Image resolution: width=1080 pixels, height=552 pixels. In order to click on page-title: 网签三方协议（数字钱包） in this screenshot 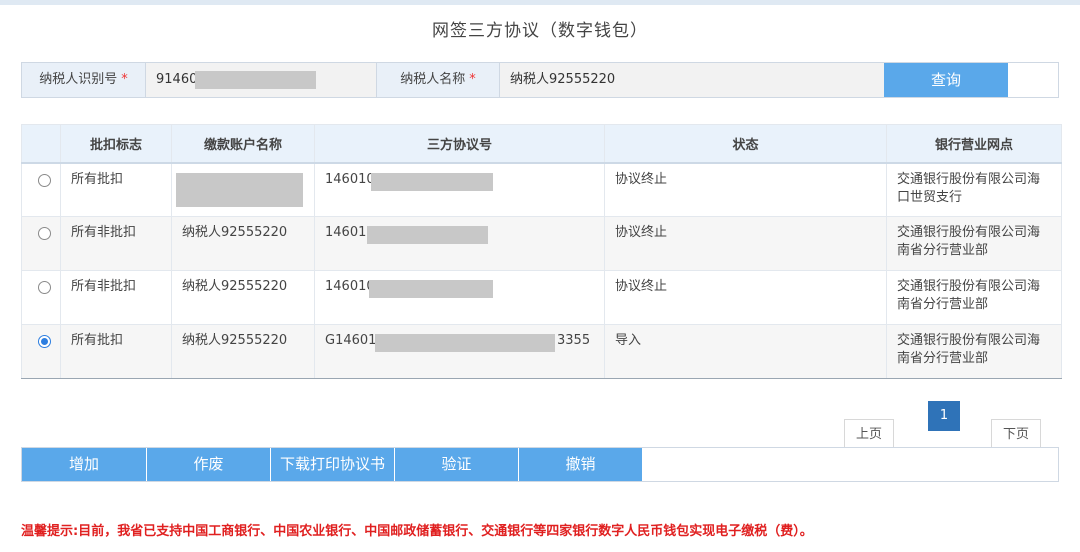, I will do `click(540, 31)`.